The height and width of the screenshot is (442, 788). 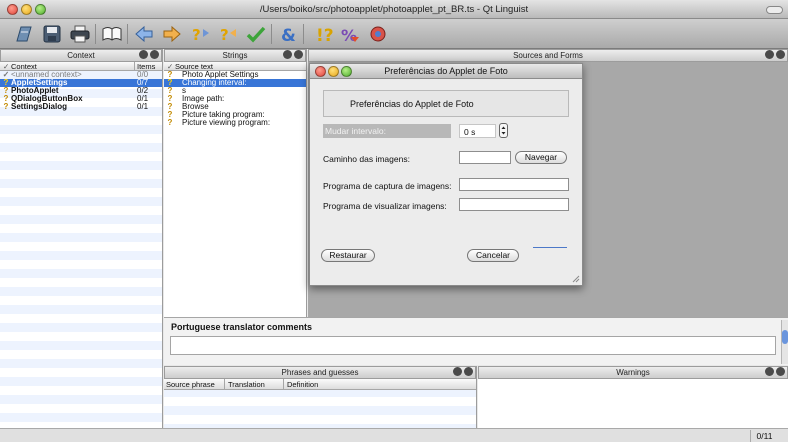 What do you see at coordinates (81, 107) in the screenshot?
I see `context-row: ? SettingsDialog 0/1` at bounding box center [81, 107].